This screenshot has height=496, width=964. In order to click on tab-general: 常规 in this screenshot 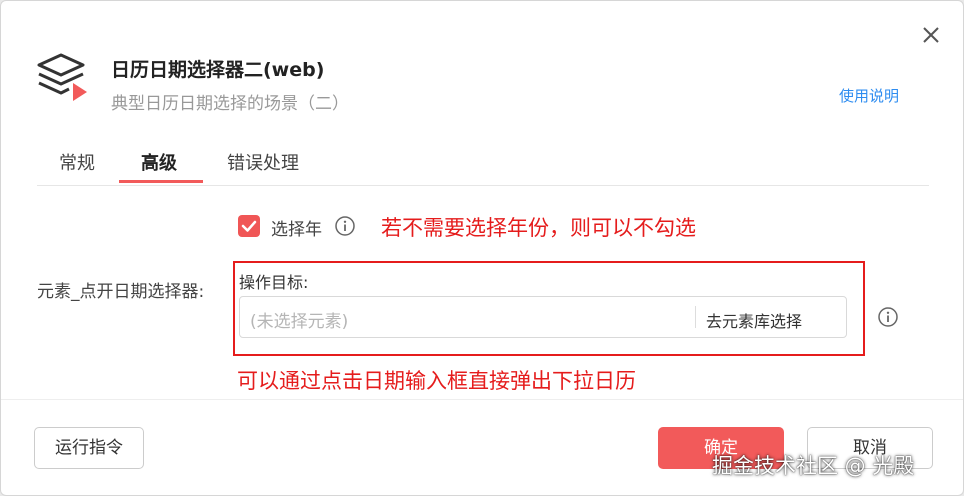, I will do `click(77, 162)`.